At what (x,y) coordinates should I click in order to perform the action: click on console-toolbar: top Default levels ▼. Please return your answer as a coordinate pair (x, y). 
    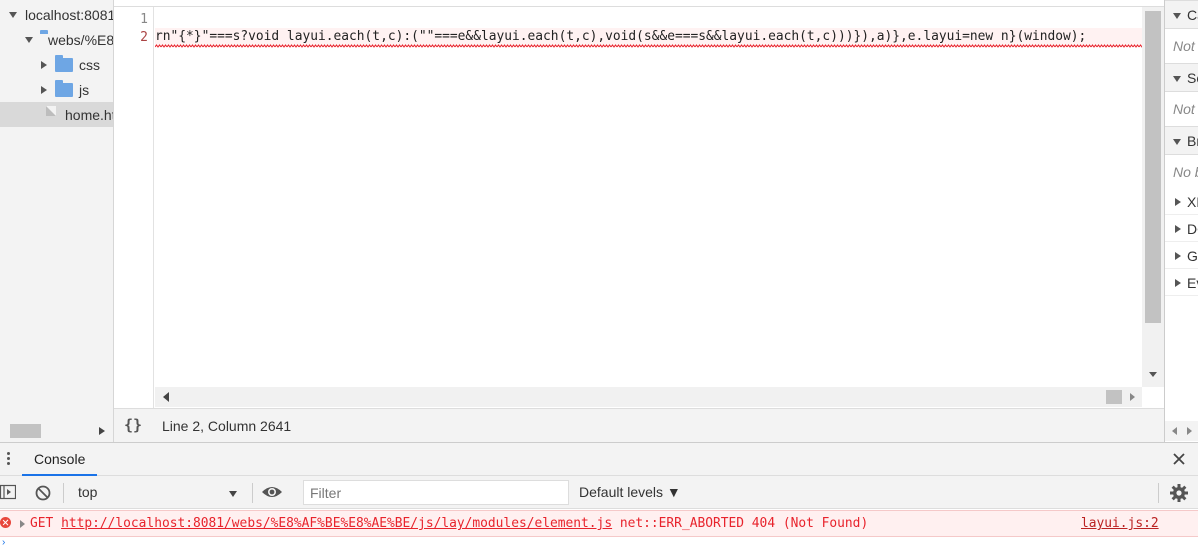
    Looking at the image, I should click on (599, 492).